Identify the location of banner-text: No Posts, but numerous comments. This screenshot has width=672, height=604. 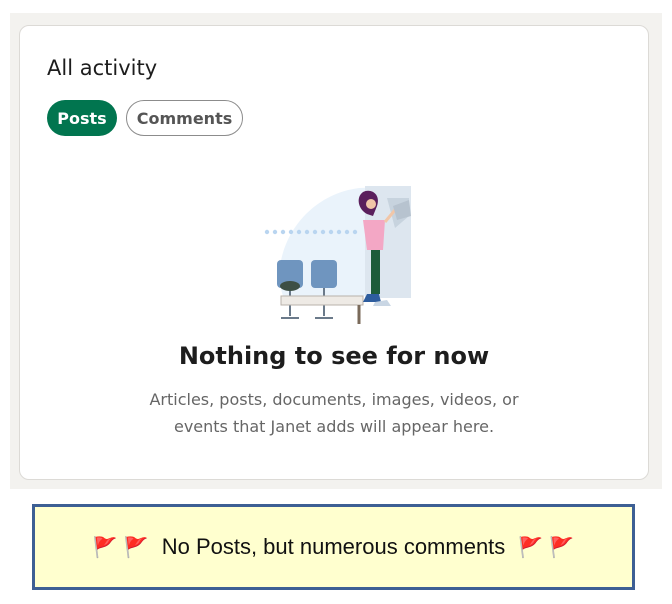
(333, 546).